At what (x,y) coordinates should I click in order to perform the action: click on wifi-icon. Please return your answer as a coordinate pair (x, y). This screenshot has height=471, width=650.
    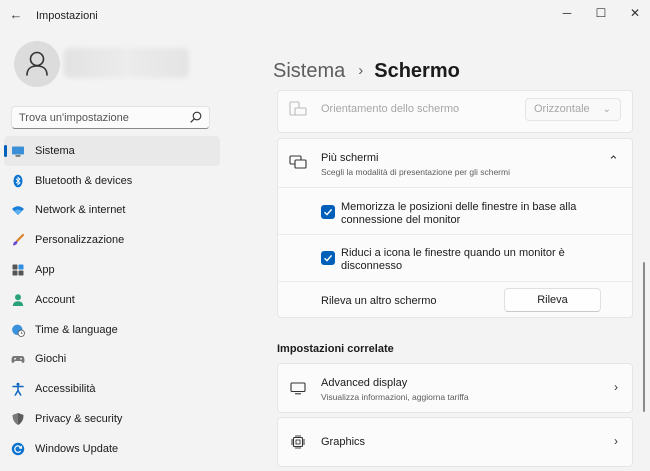
    Looking at the image, I should click on (18, 211).